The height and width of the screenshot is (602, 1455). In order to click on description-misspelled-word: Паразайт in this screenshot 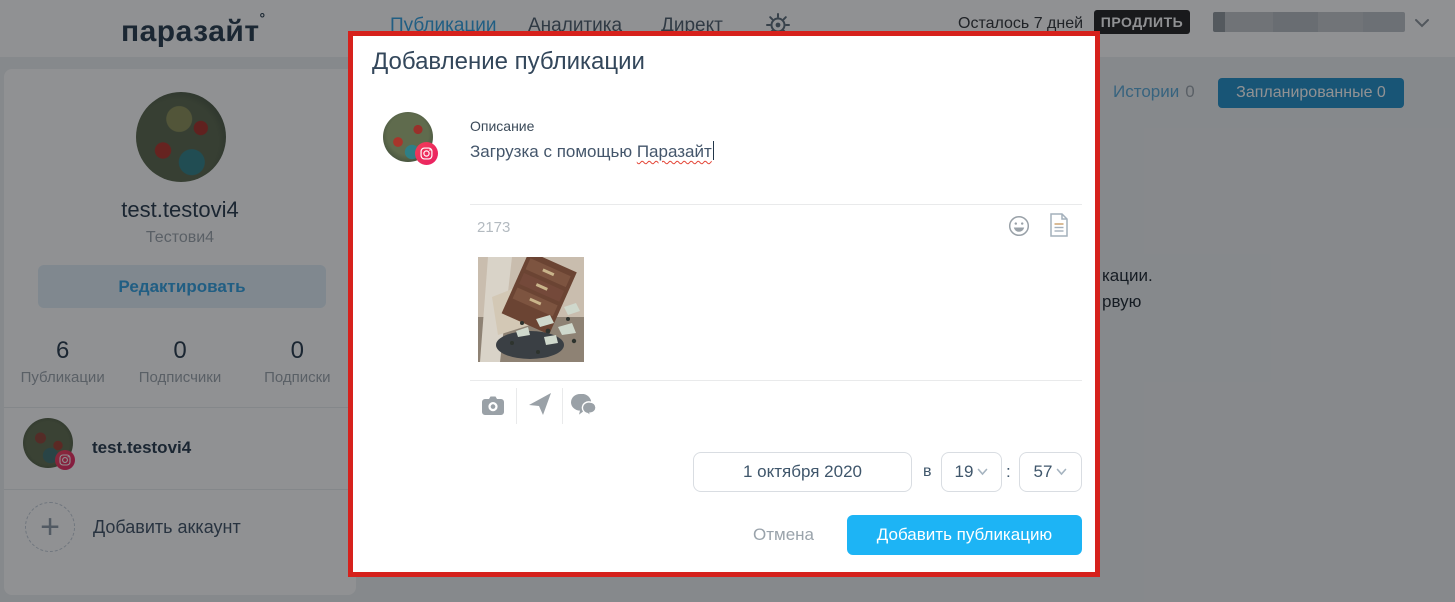, I will do `click(674, 151)`.